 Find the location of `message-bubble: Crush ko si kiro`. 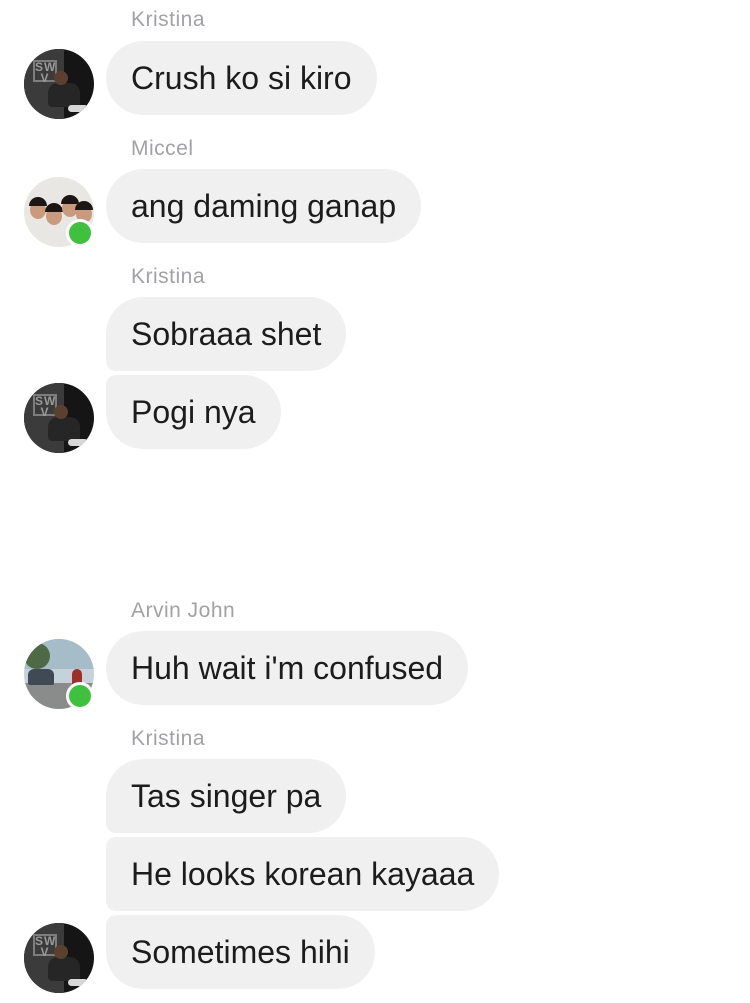

message-bubble: Crush ko si kiro is located at coordinates (241, 78).